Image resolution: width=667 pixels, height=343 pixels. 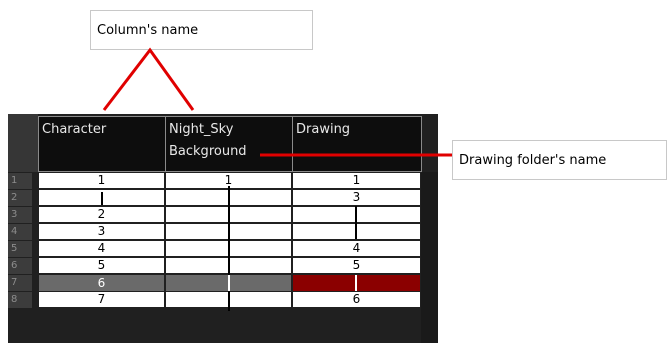 I want to click on cell-drawing-2: 3, so click(x=356, y=197).